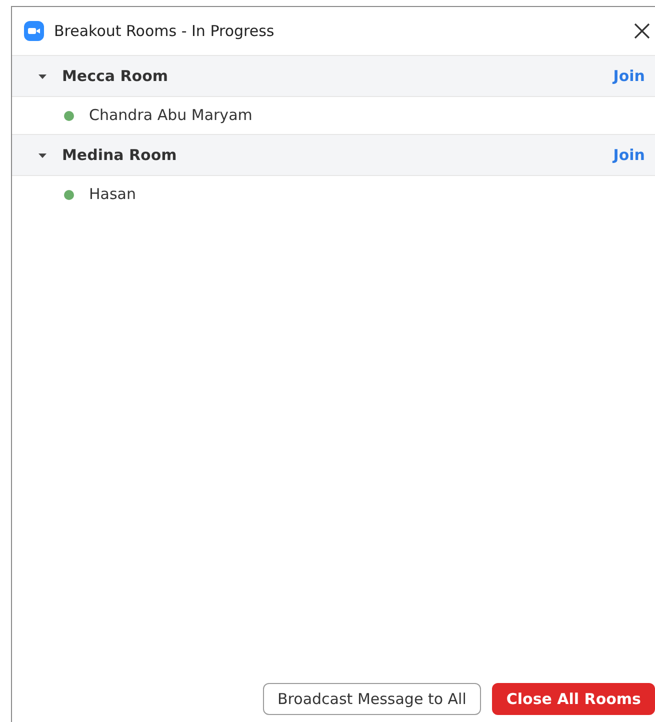 The image size is (655, 722). Describe the element at coordinates (642, 31) in the screenshot. I see `close-icon` at that location.